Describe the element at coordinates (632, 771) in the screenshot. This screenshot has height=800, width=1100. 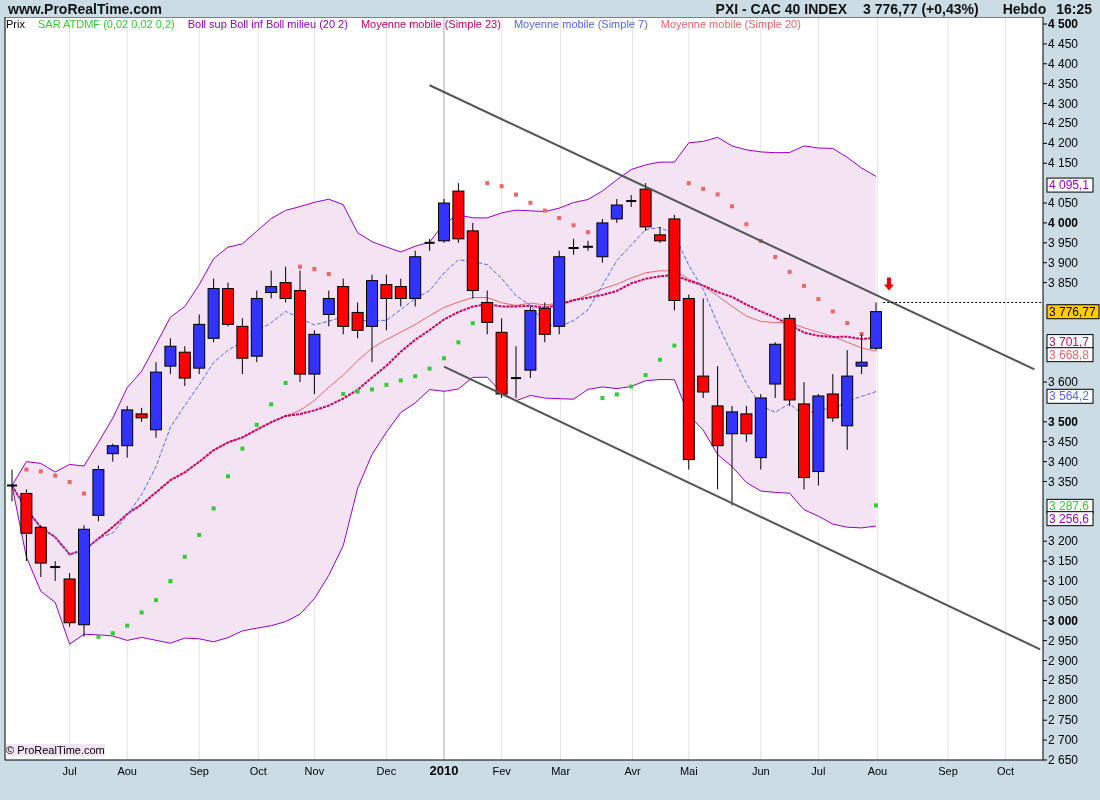
I see `axis-label: Avr` at that location.